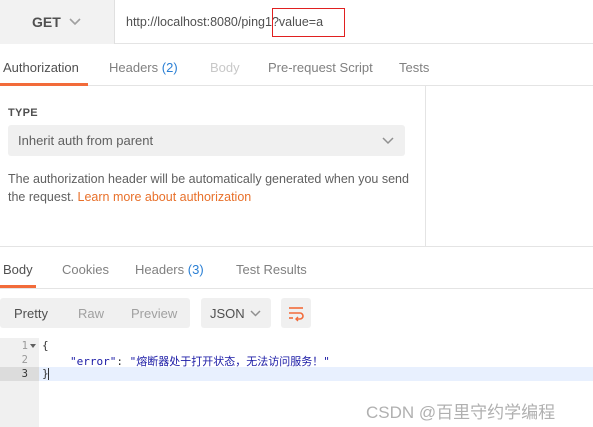 The image size is (593, 427). I want to click on raw-button: Raw, so click(91, 313).